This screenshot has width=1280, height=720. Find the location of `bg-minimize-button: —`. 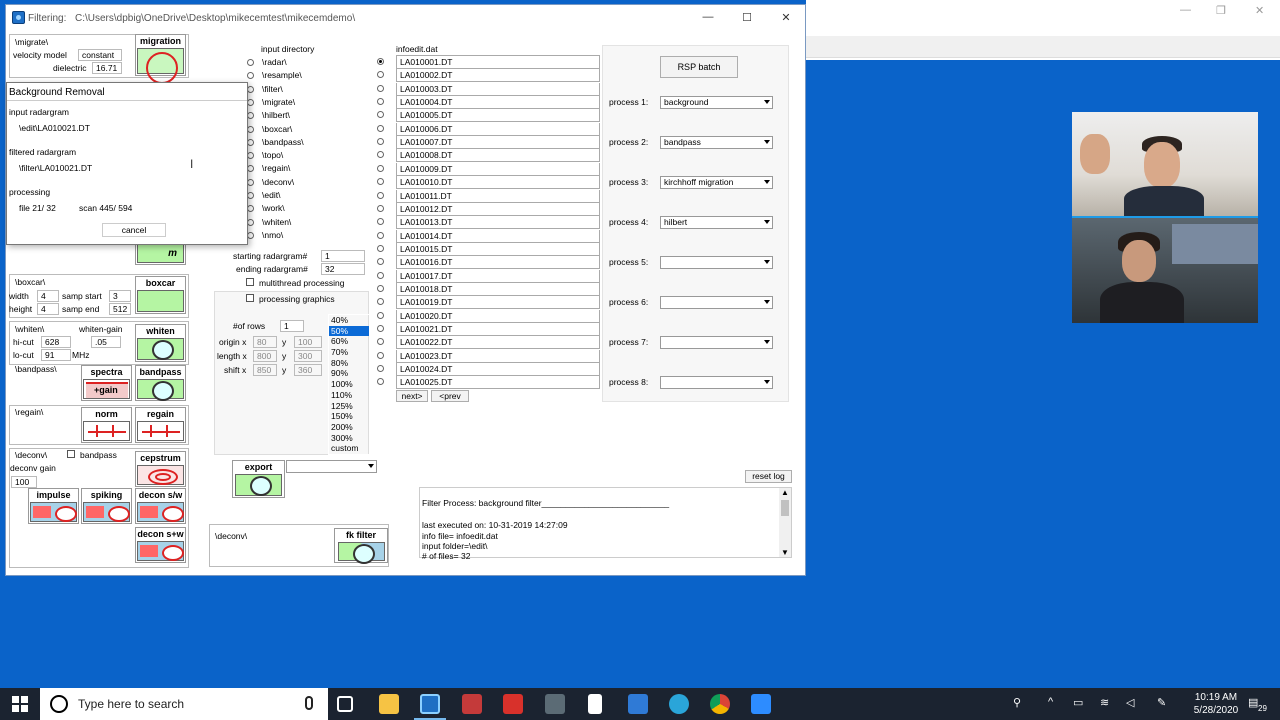

bg-minimize-button: — is located at coordinates (1185, 10).